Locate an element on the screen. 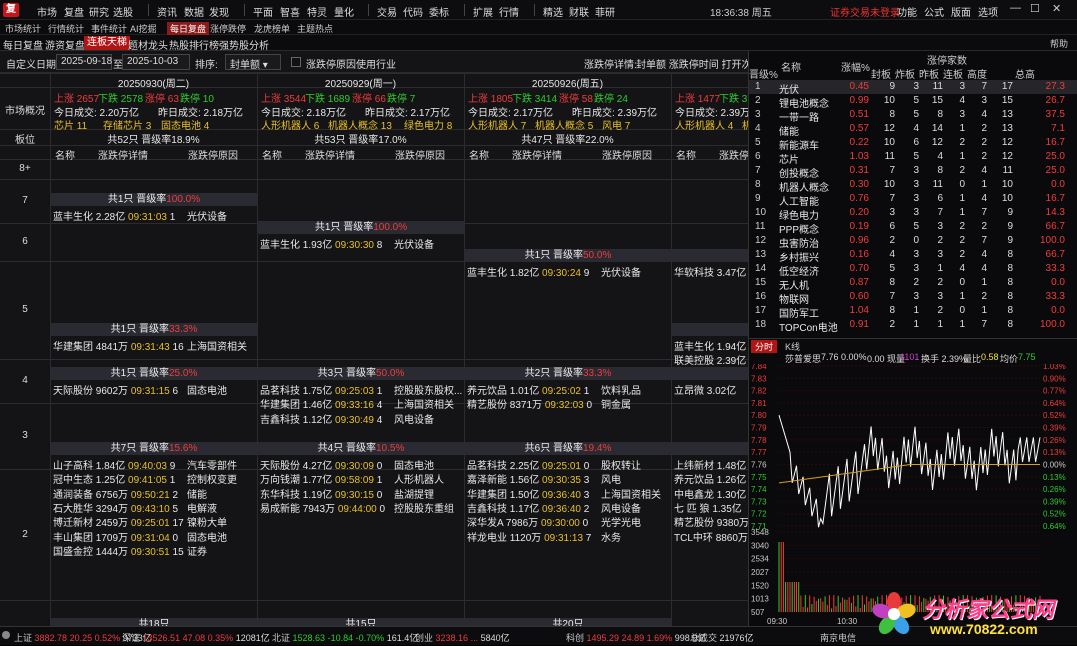  stock-row: 华建集团 1.50亿 09:36:40 3 is located at coordinates (528, 493).